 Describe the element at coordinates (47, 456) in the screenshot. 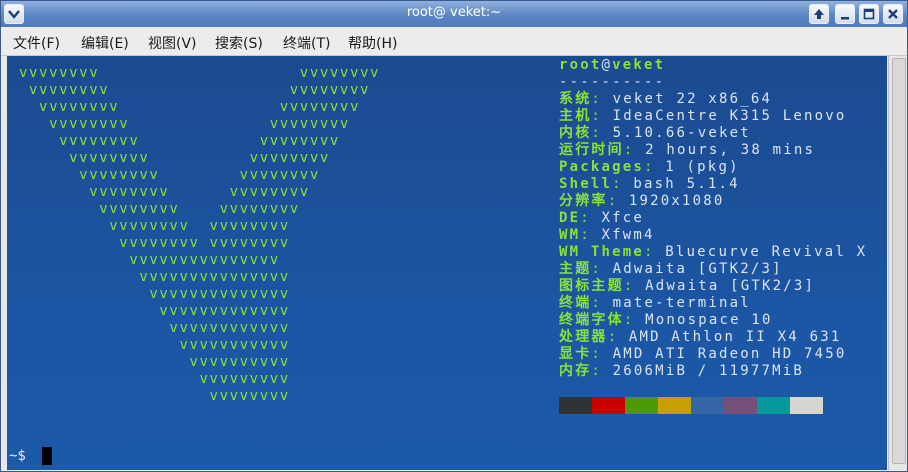

I see `text-cursor` at that location.